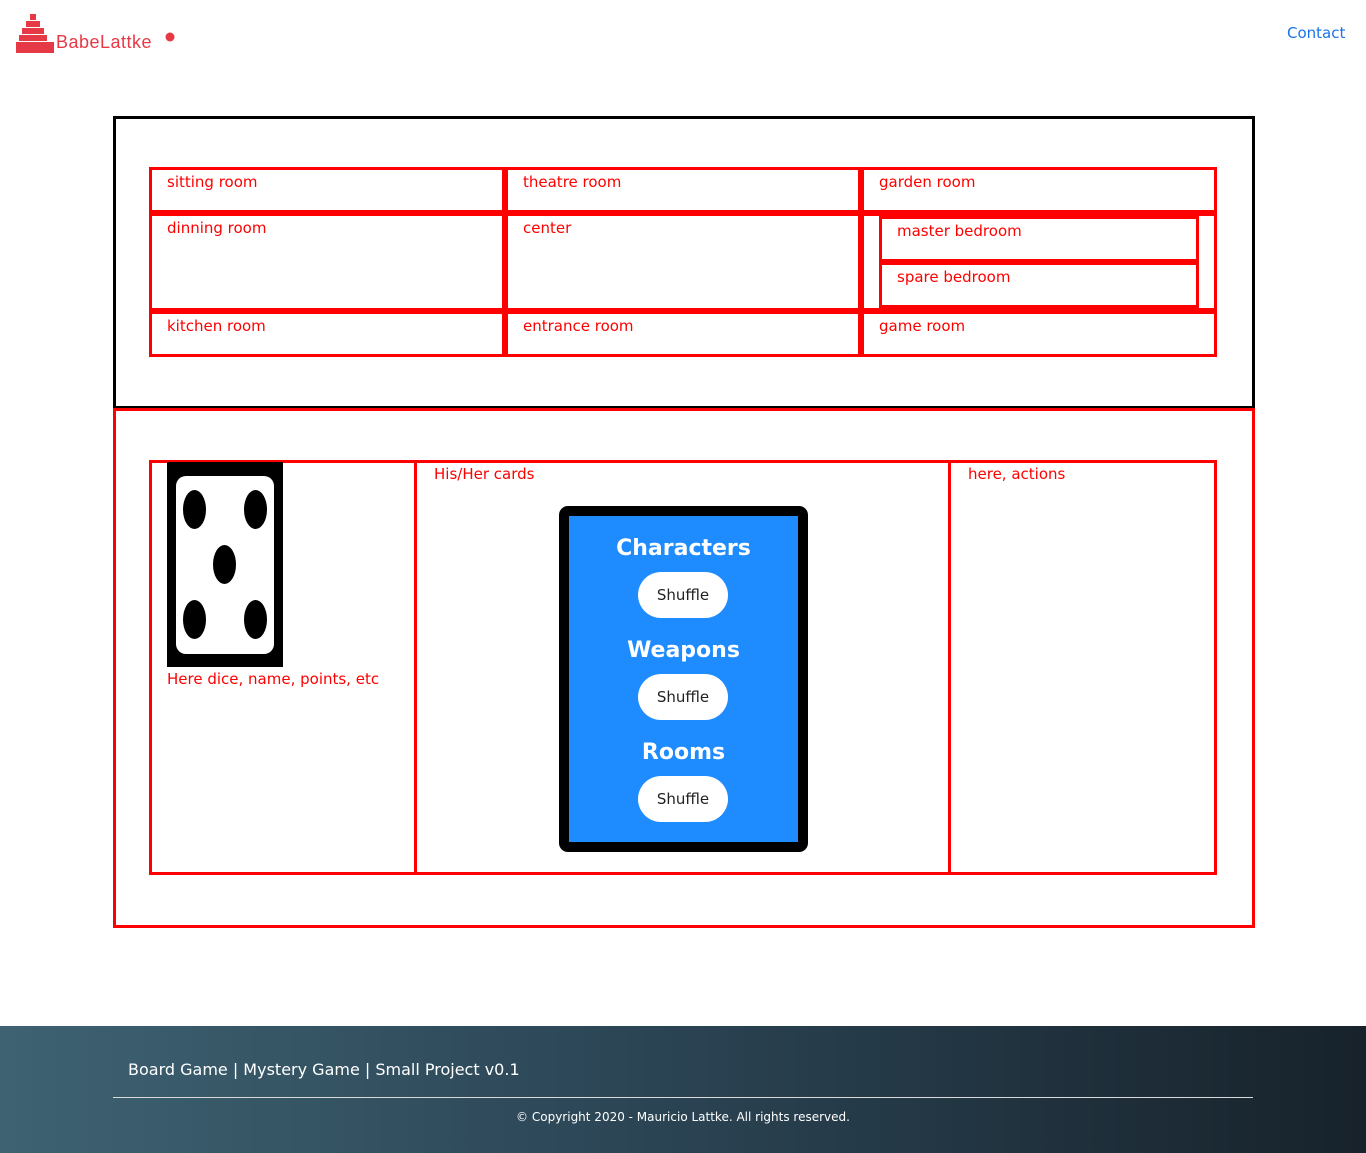  I want to click on actions-panel, so click(1082, 667).